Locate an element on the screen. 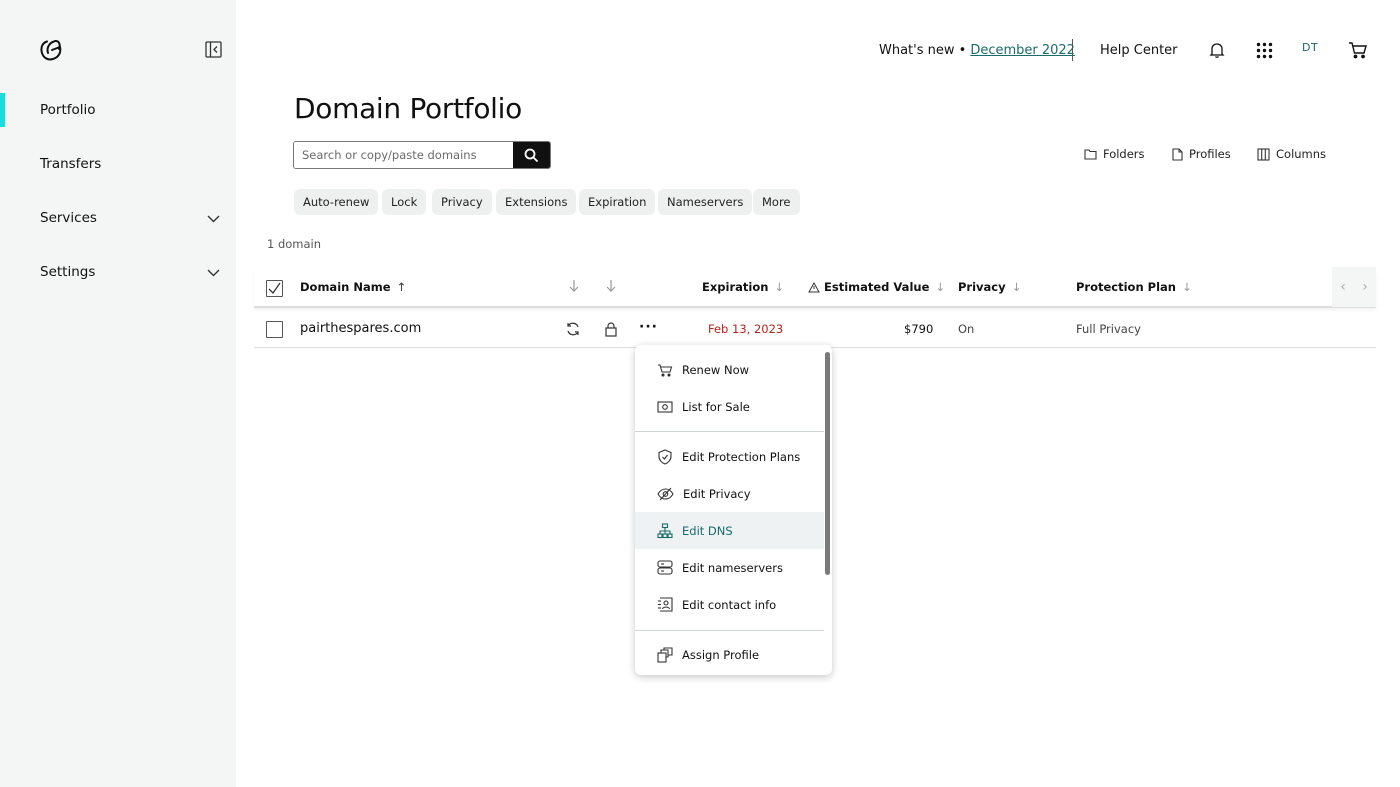  column-header-label: Expiration is located at coordinates (735, 287).